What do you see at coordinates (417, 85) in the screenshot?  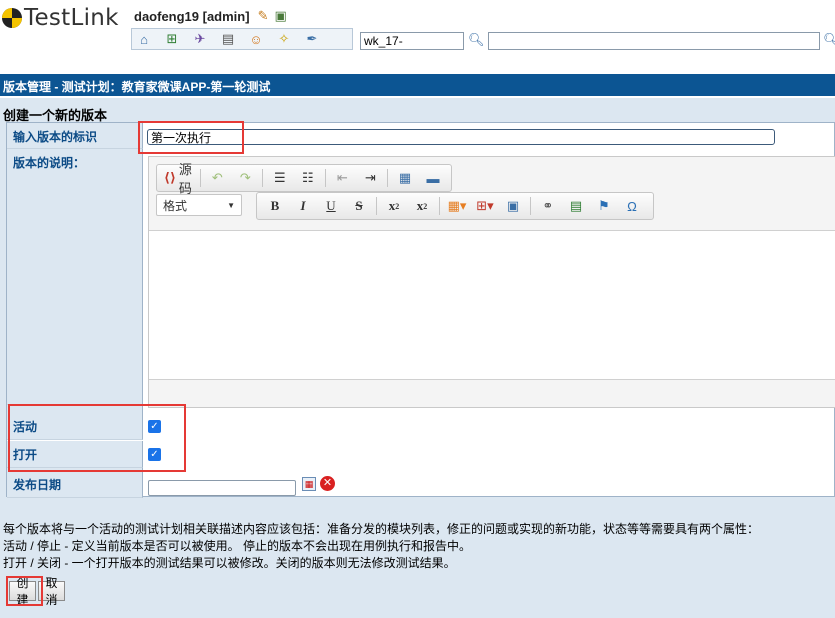 I see `page-title: 版本管理 - 测试计划：教育家微课APP-第一轮测试` at bounding box center [417, 85].